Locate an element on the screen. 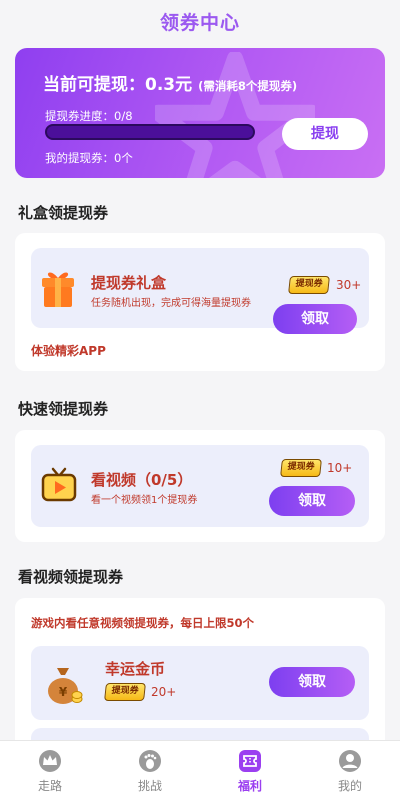  quick-section-title: 快速领提现券 is located at coordinates (63, 409).